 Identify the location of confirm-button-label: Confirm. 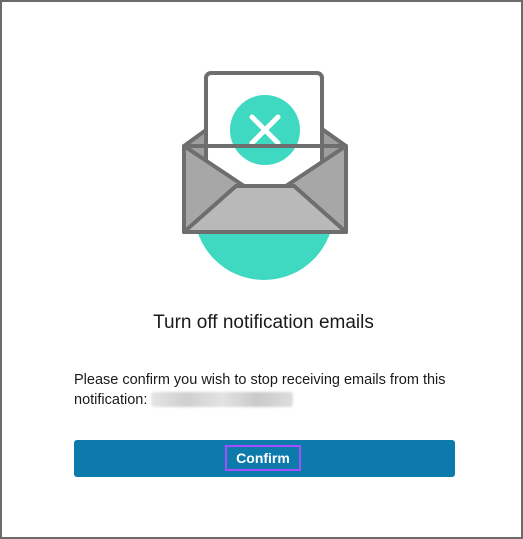
(263, 458).